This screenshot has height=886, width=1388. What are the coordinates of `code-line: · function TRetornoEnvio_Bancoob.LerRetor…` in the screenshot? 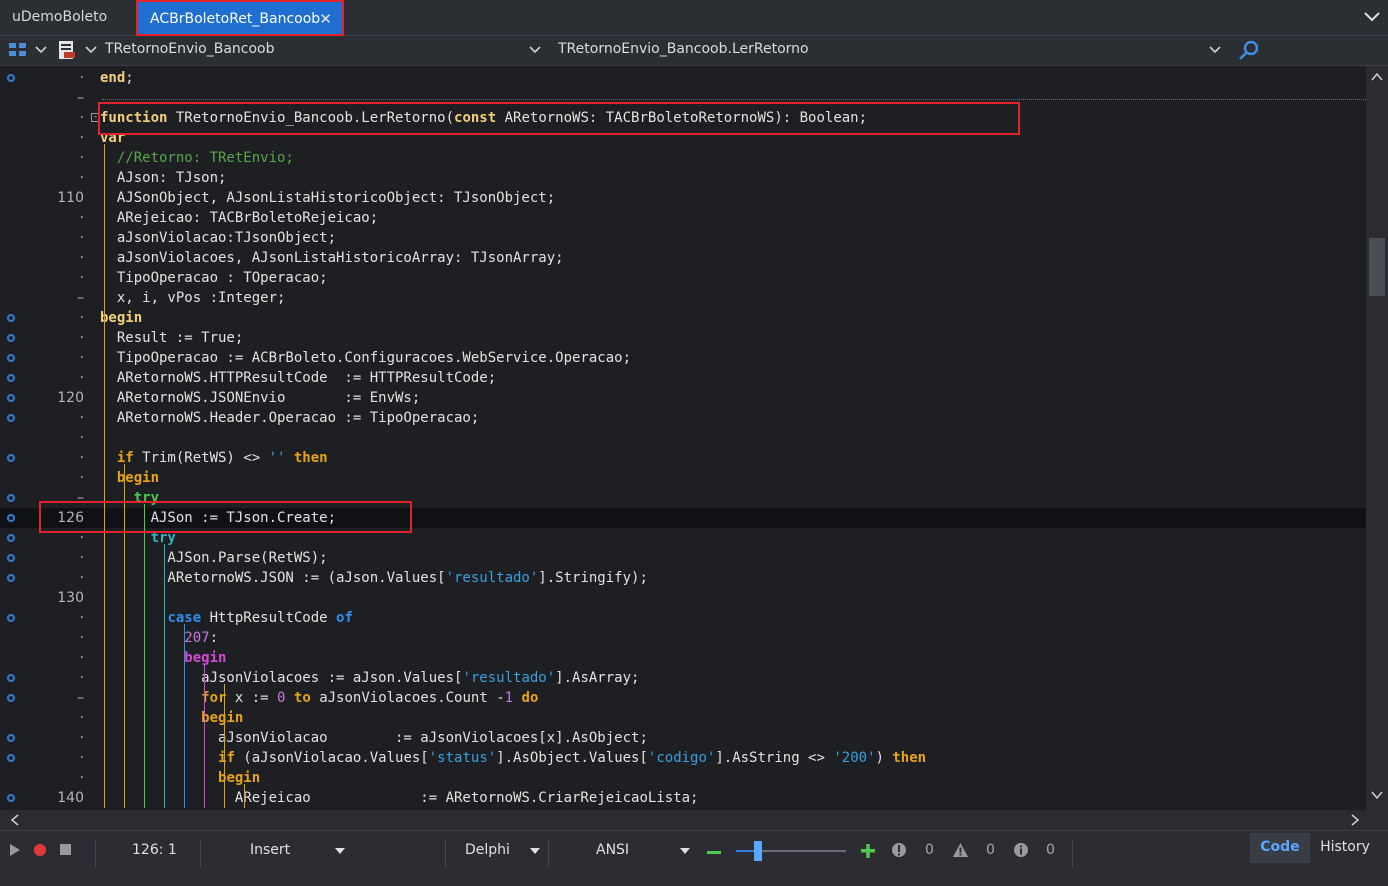 It's located at (683, 118).